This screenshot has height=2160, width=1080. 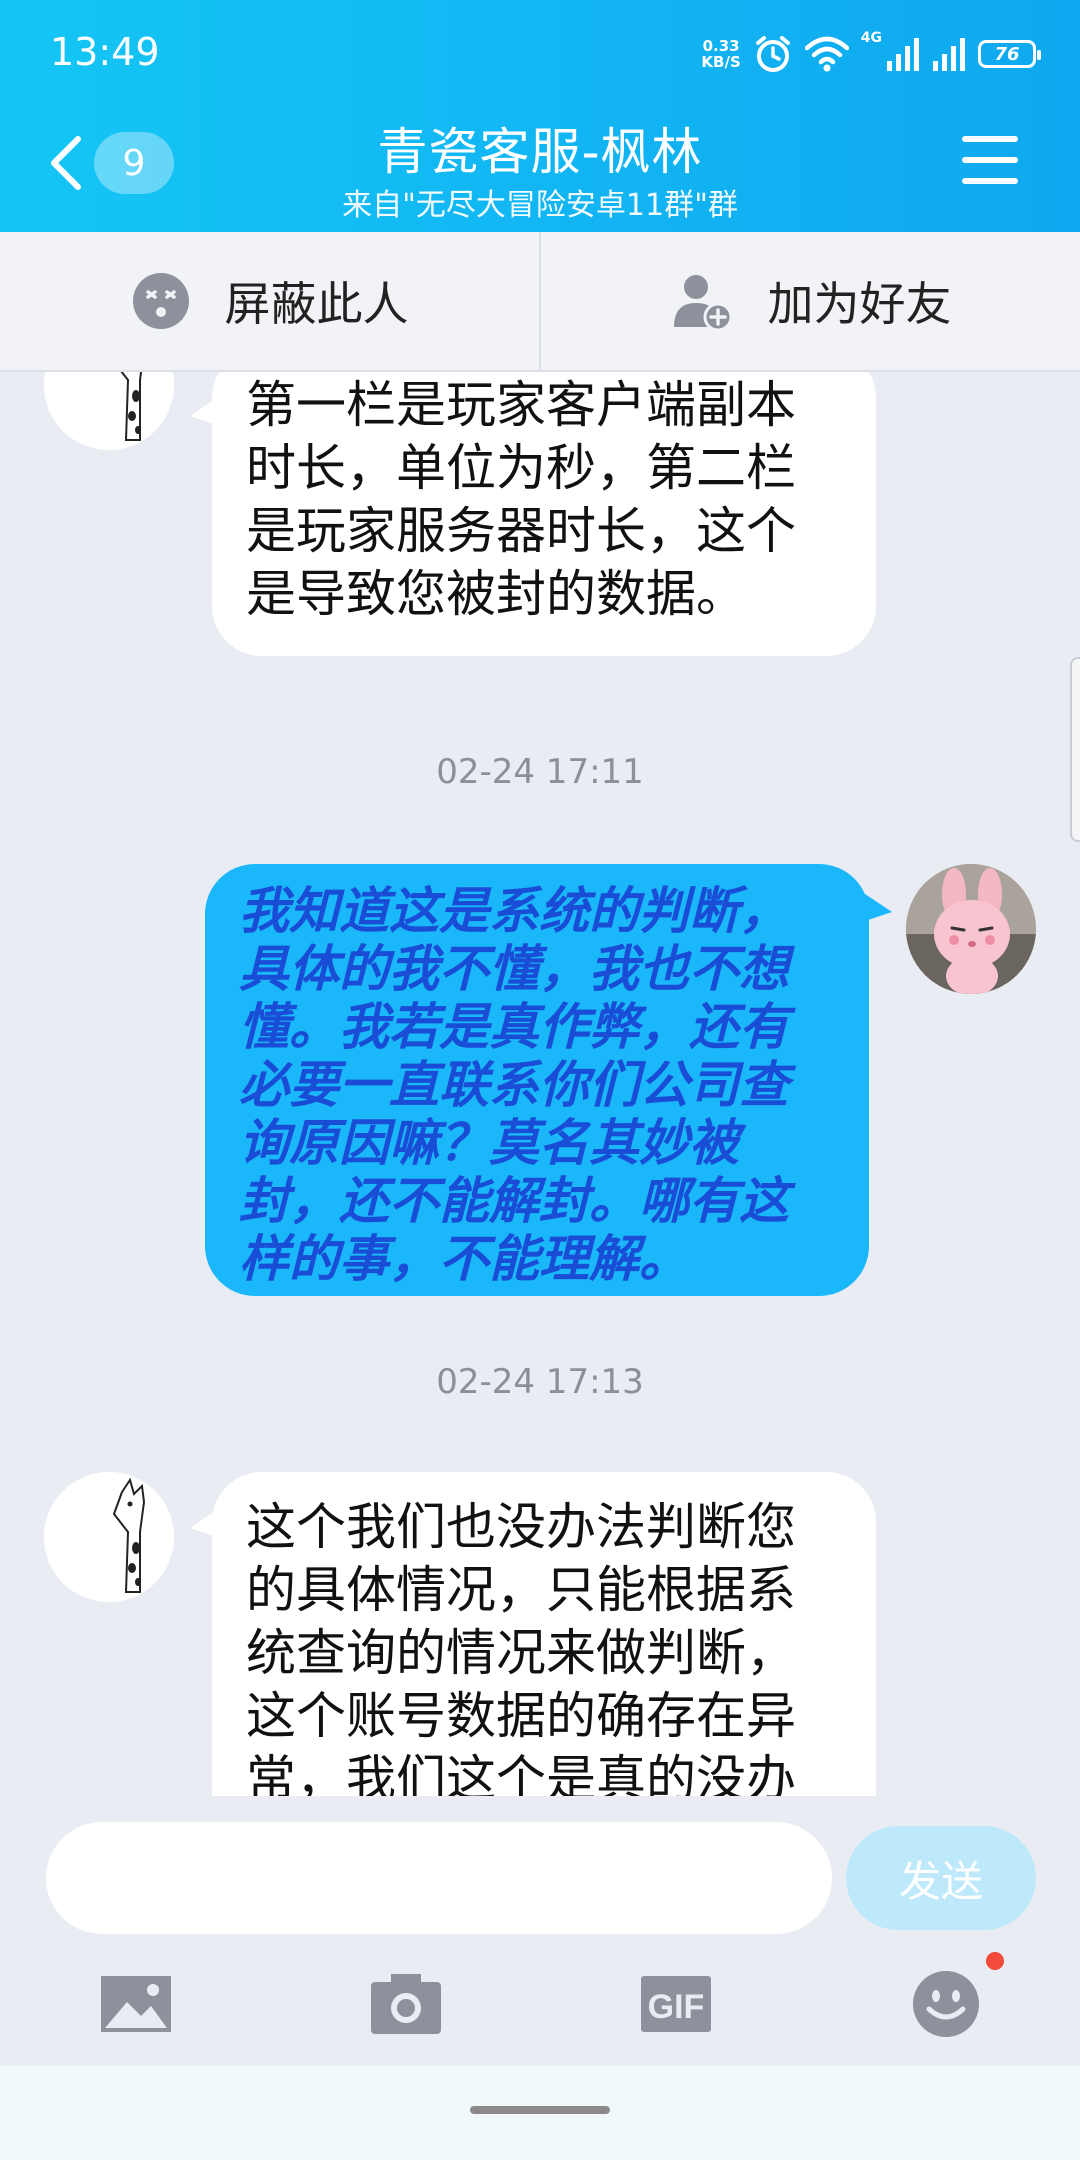 What do you see at coordinates (439, 1878) in the screenshot?
I see `message-input` at bounding box center [439, 1878].